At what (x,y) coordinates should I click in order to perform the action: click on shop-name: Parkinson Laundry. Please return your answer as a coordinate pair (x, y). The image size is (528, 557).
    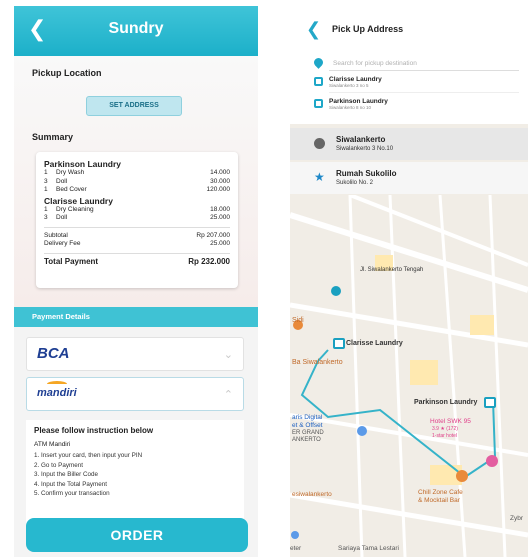
    Looking at the image, I should click on (82, 164).